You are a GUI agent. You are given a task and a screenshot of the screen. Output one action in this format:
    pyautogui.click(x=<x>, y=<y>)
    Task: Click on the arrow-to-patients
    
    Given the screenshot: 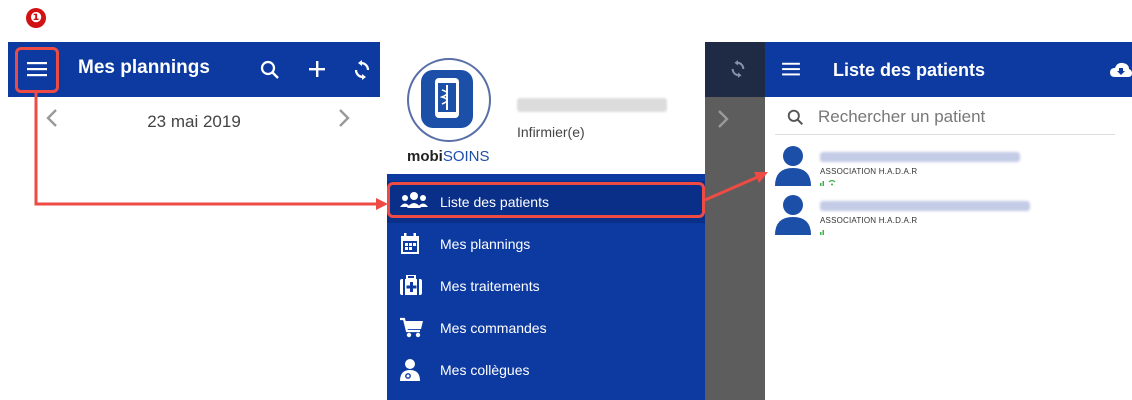 What is the action you would take?
    pyautogui.click(x=732, y=188)
    